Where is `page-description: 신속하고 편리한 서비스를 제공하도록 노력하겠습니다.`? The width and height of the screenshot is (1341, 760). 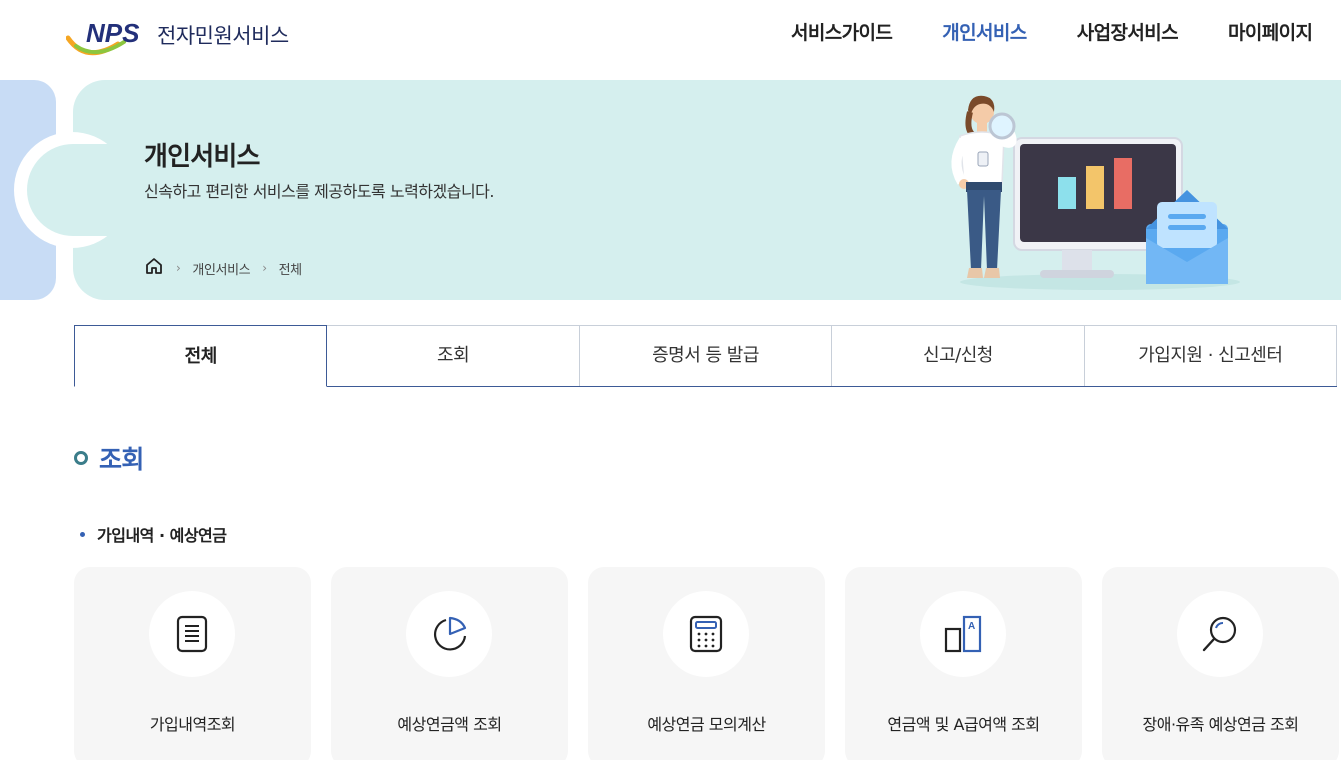 page-description: 신속하고 편리한 서비스를 제공하도록 노력하겠습니다. is located at coordinates (319, 191).